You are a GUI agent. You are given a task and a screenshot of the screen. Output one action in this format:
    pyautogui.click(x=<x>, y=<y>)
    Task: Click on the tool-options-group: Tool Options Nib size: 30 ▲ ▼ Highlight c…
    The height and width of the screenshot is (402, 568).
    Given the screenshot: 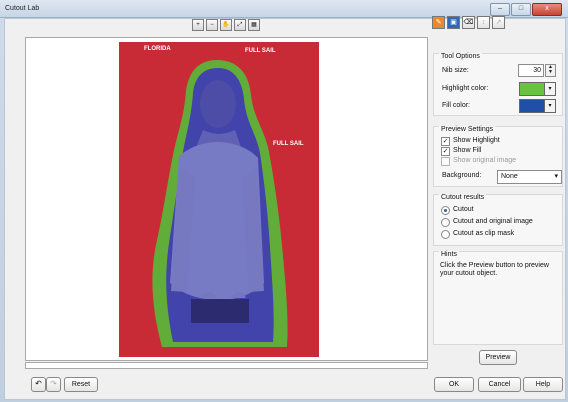 What is the action you would take?
    pyautogui.click(x=498, y=84)
    